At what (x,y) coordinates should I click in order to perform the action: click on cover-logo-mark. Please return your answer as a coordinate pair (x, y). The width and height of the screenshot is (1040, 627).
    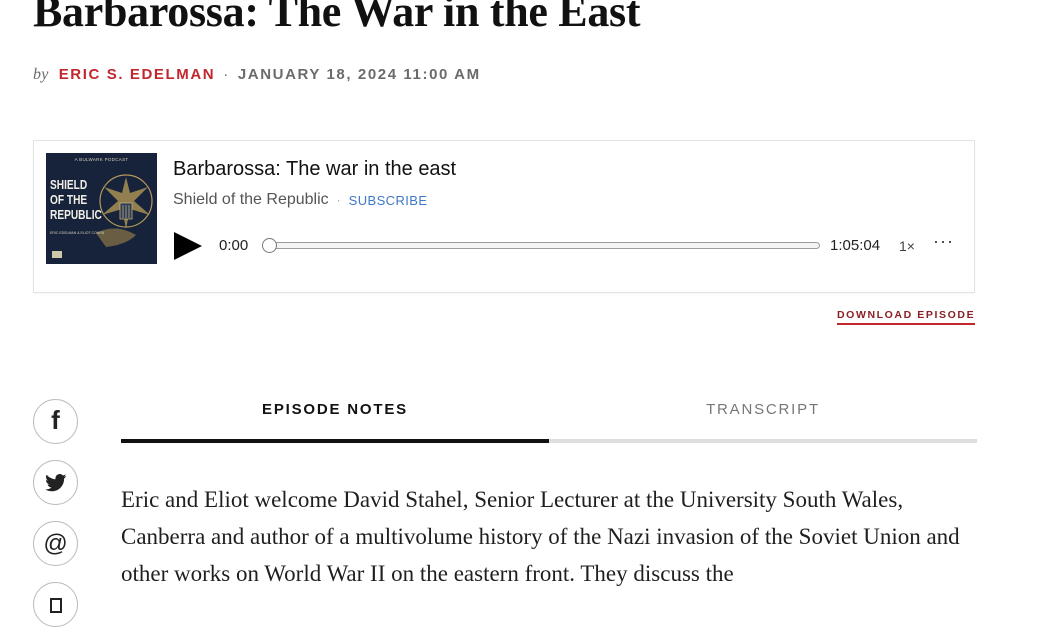
    Looking at the image, I should click on (57, 254).